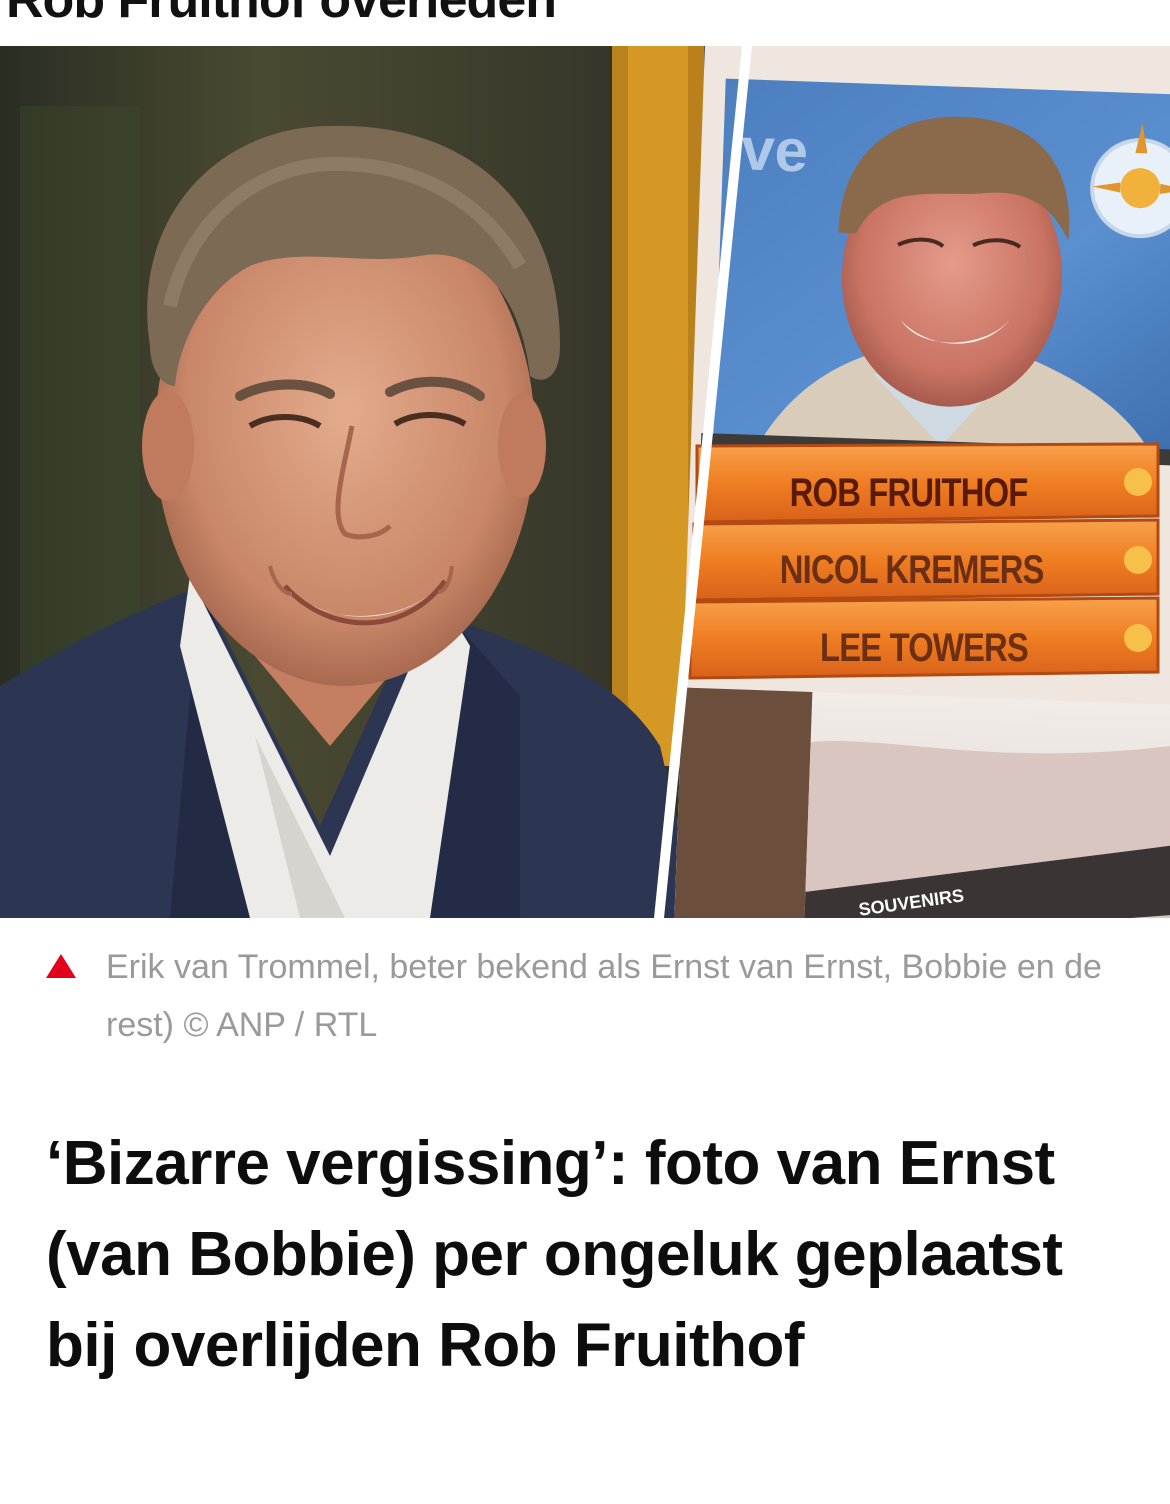 The width and height of the screenshot is (1170, 1504). Describe the element at coordinates (585, 23) in the screenshot. I see `previous-headline-cropped: Rob Fruithof overleden` at that location.